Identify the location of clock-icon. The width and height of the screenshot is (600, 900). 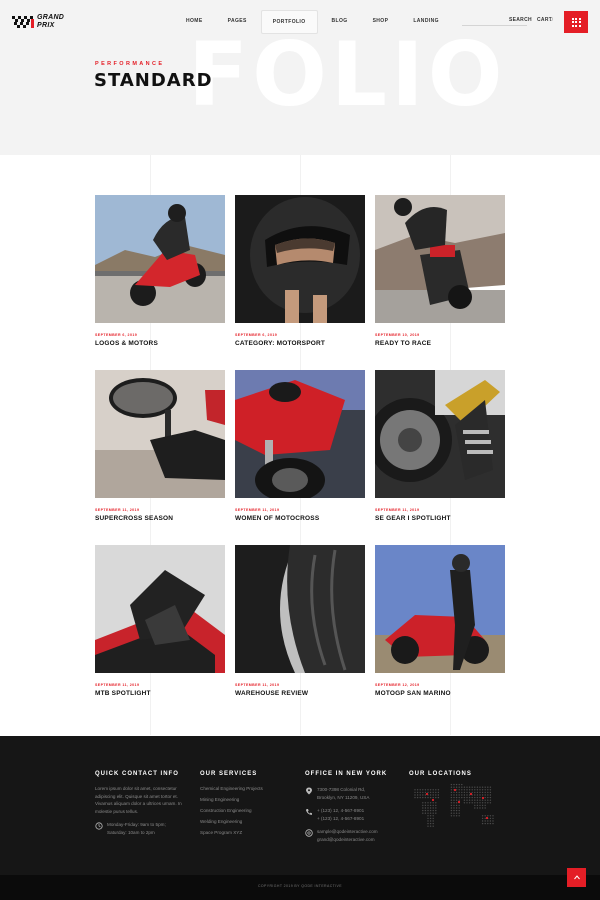
(99, 826).